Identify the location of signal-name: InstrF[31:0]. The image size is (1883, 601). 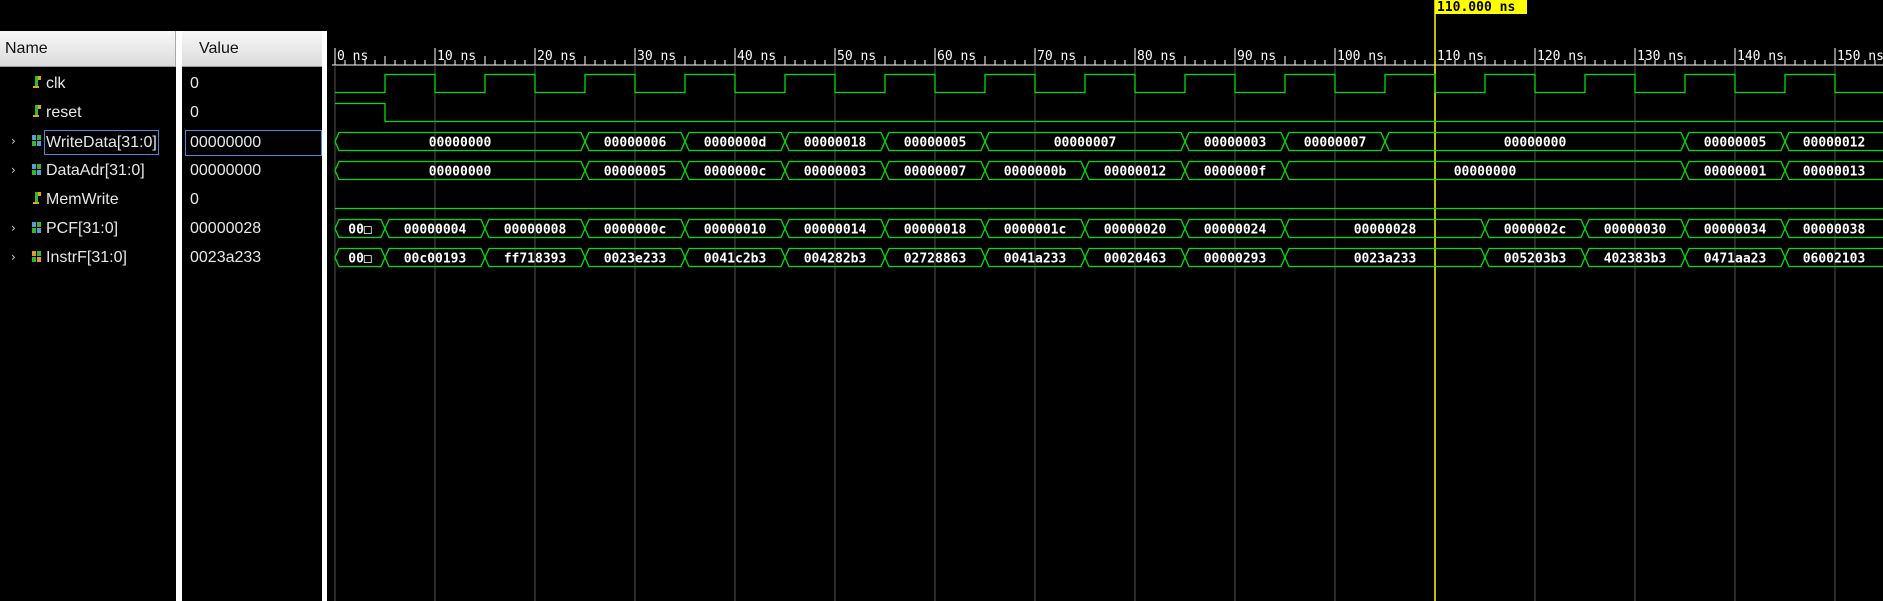
(86, 257).